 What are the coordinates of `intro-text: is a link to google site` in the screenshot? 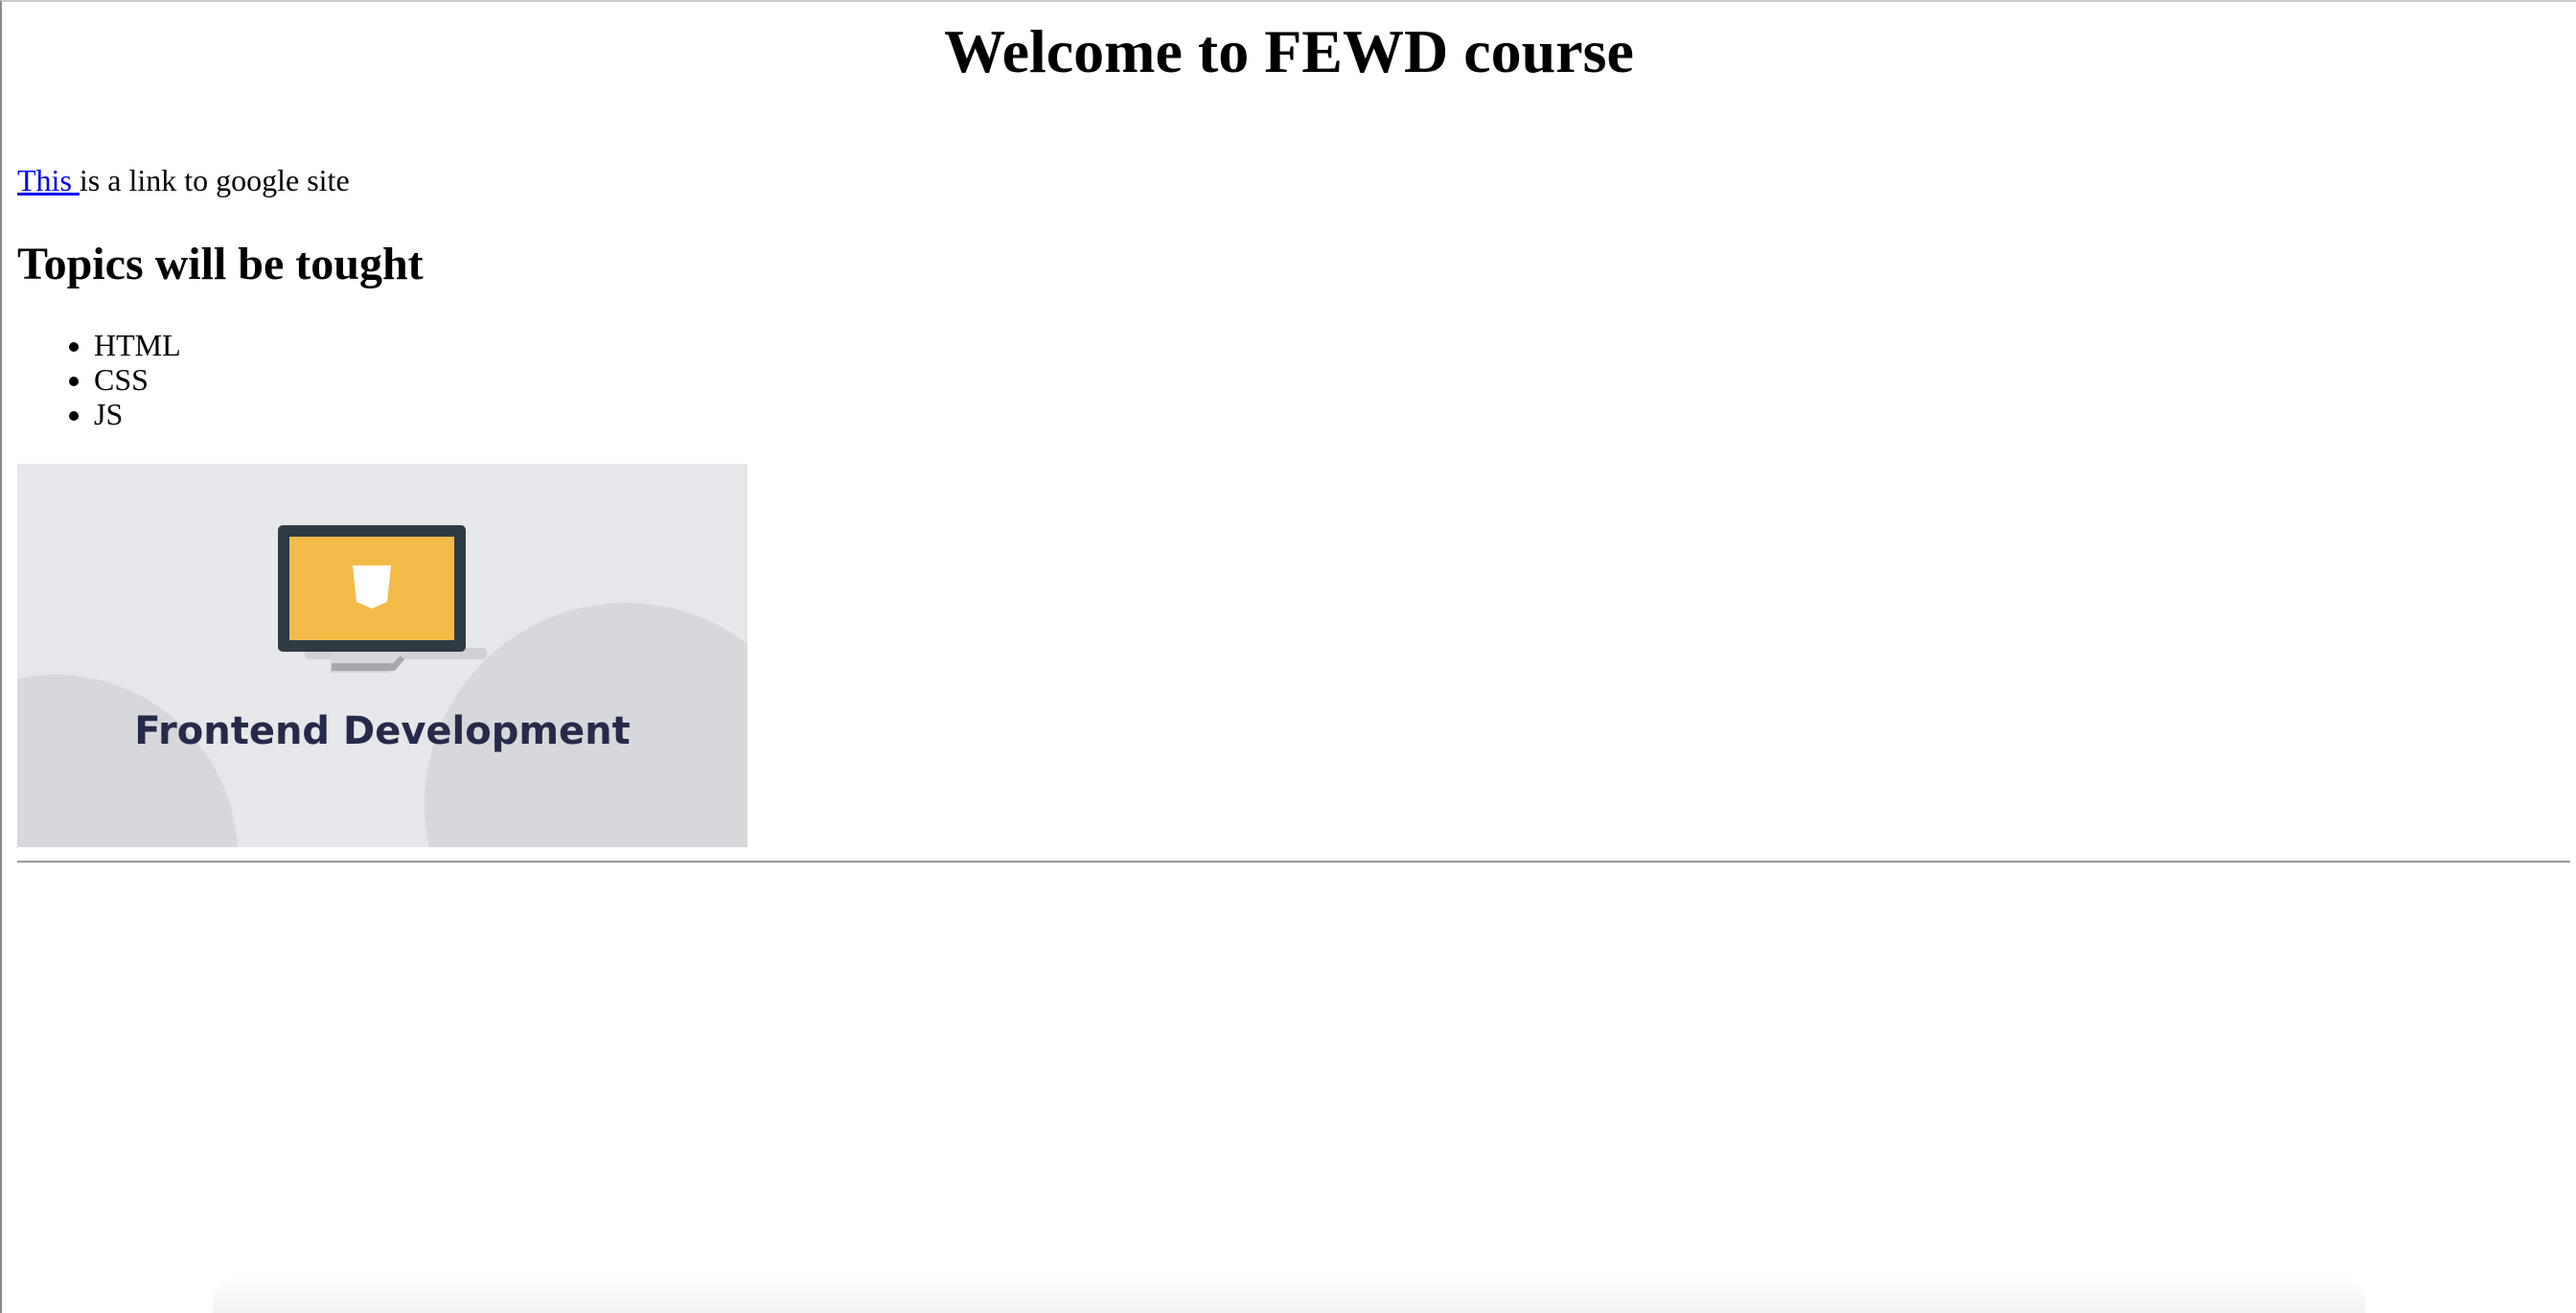 It's located at (214, 180).